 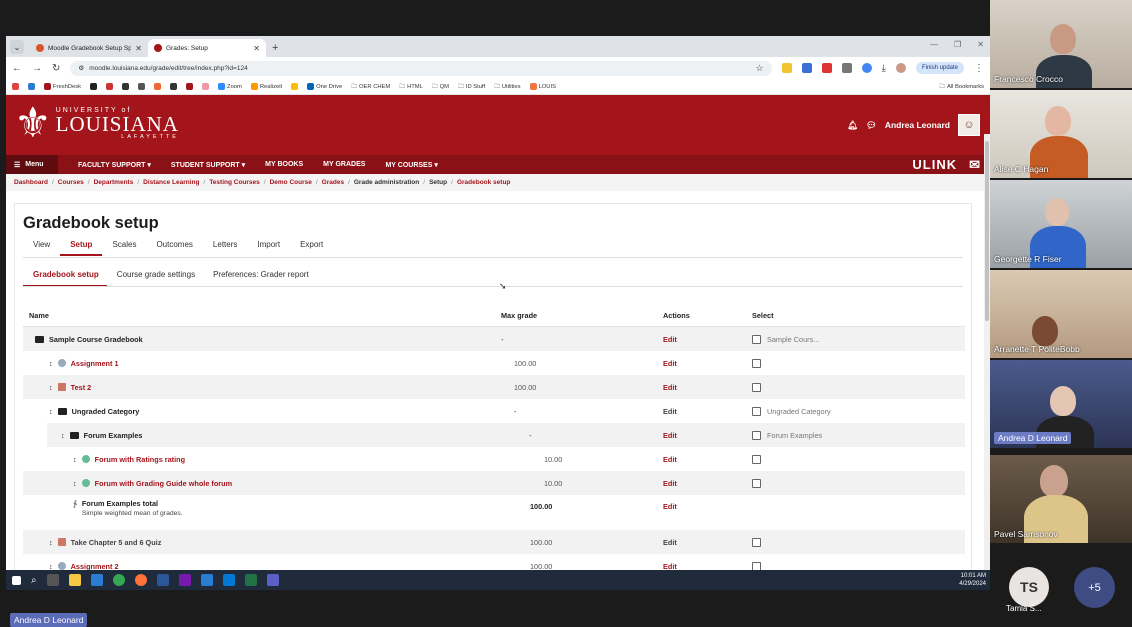 I want to click on bookmark-item: Realizeit, so click(x=266, y=86).